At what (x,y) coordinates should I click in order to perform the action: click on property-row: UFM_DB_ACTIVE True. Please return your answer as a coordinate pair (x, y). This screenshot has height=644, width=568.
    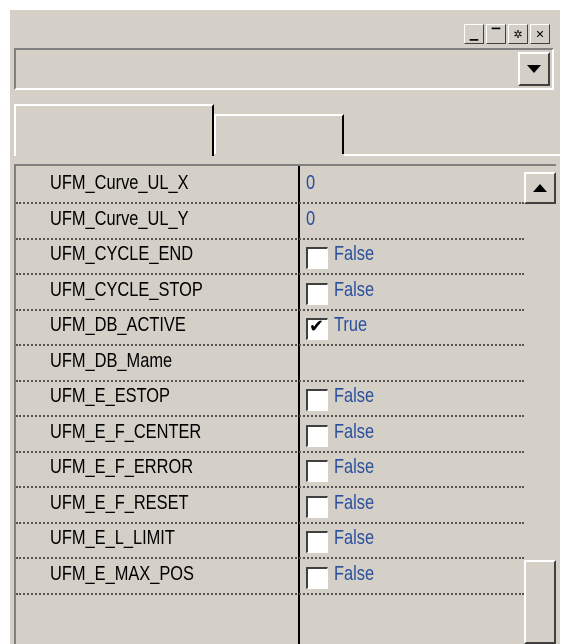
    Looking at the image, I should click on (270, 328).